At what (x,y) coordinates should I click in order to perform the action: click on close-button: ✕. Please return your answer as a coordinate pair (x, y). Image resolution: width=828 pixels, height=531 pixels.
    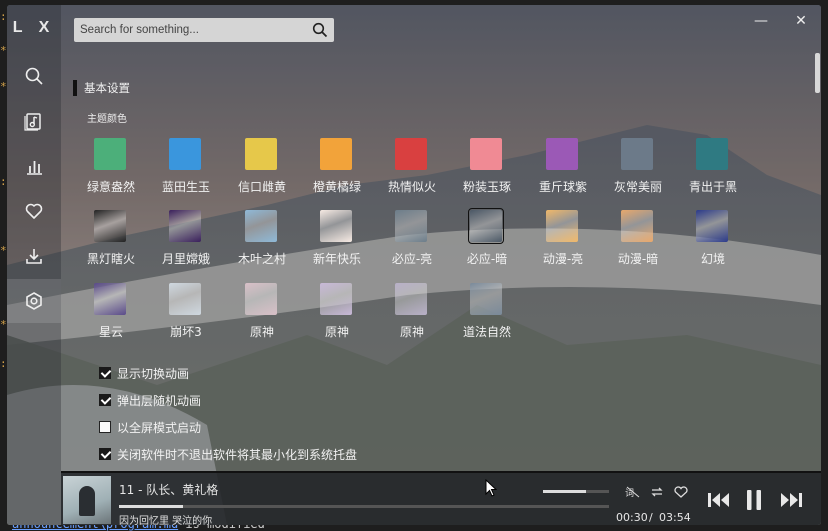
    Looking at the image, I should click on (801, 21).